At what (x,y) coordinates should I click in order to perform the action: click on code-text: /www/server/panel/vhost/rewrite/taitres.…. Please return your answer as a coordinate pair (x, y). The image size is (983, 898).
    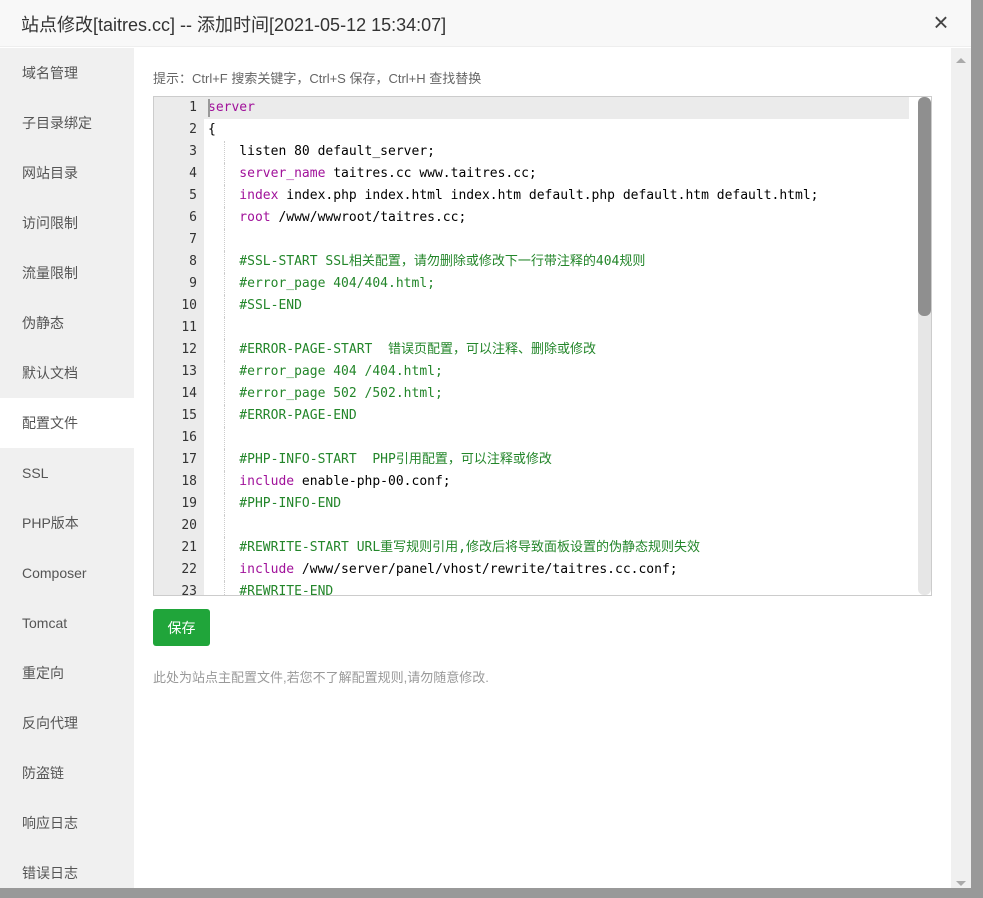
    Looking at the image, I should click on (486, 569).